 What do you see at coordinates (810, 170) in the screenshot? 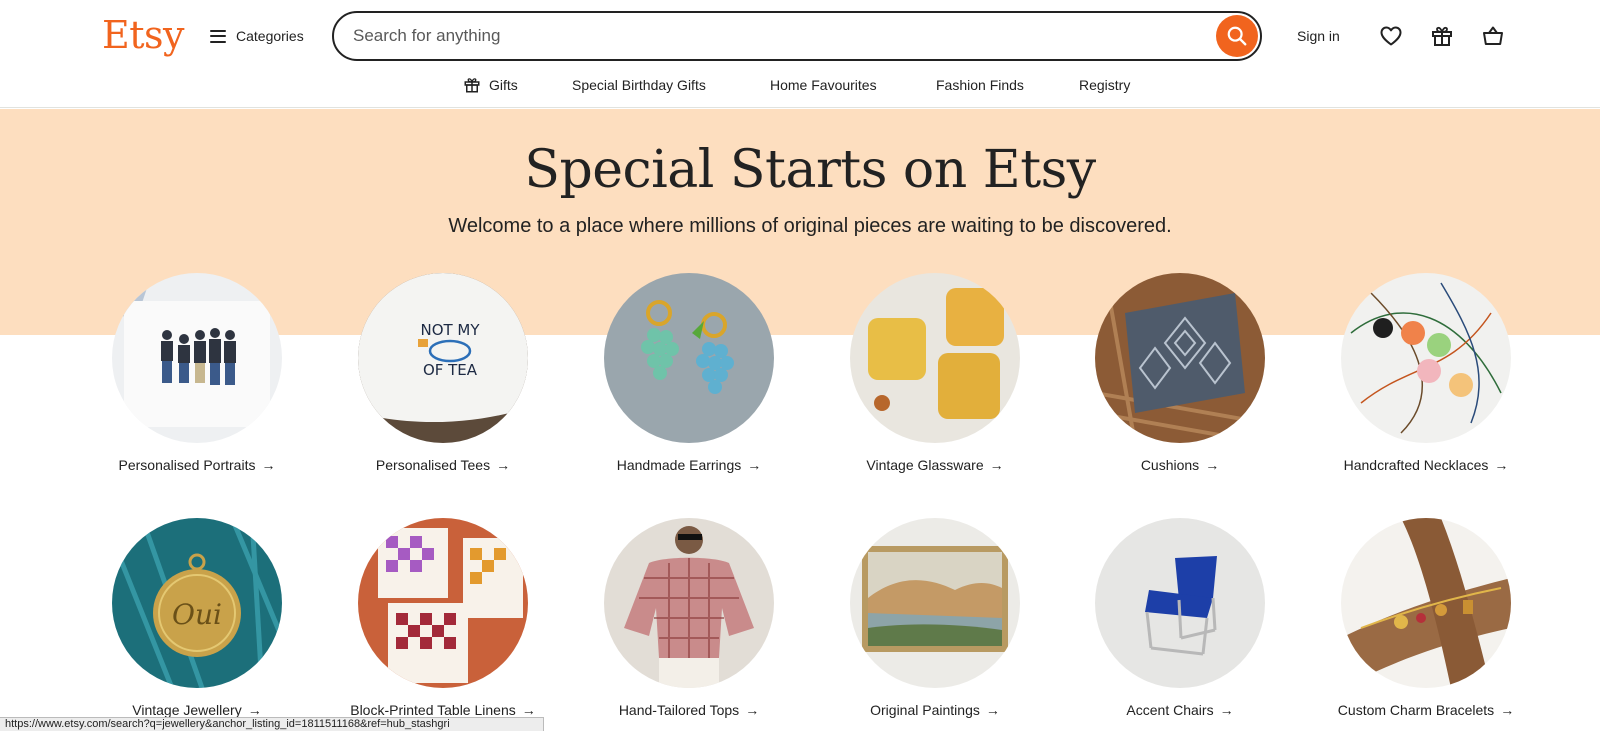
I see `hero-title: Special Starts on Etsy` at bounding box center [810, 170].